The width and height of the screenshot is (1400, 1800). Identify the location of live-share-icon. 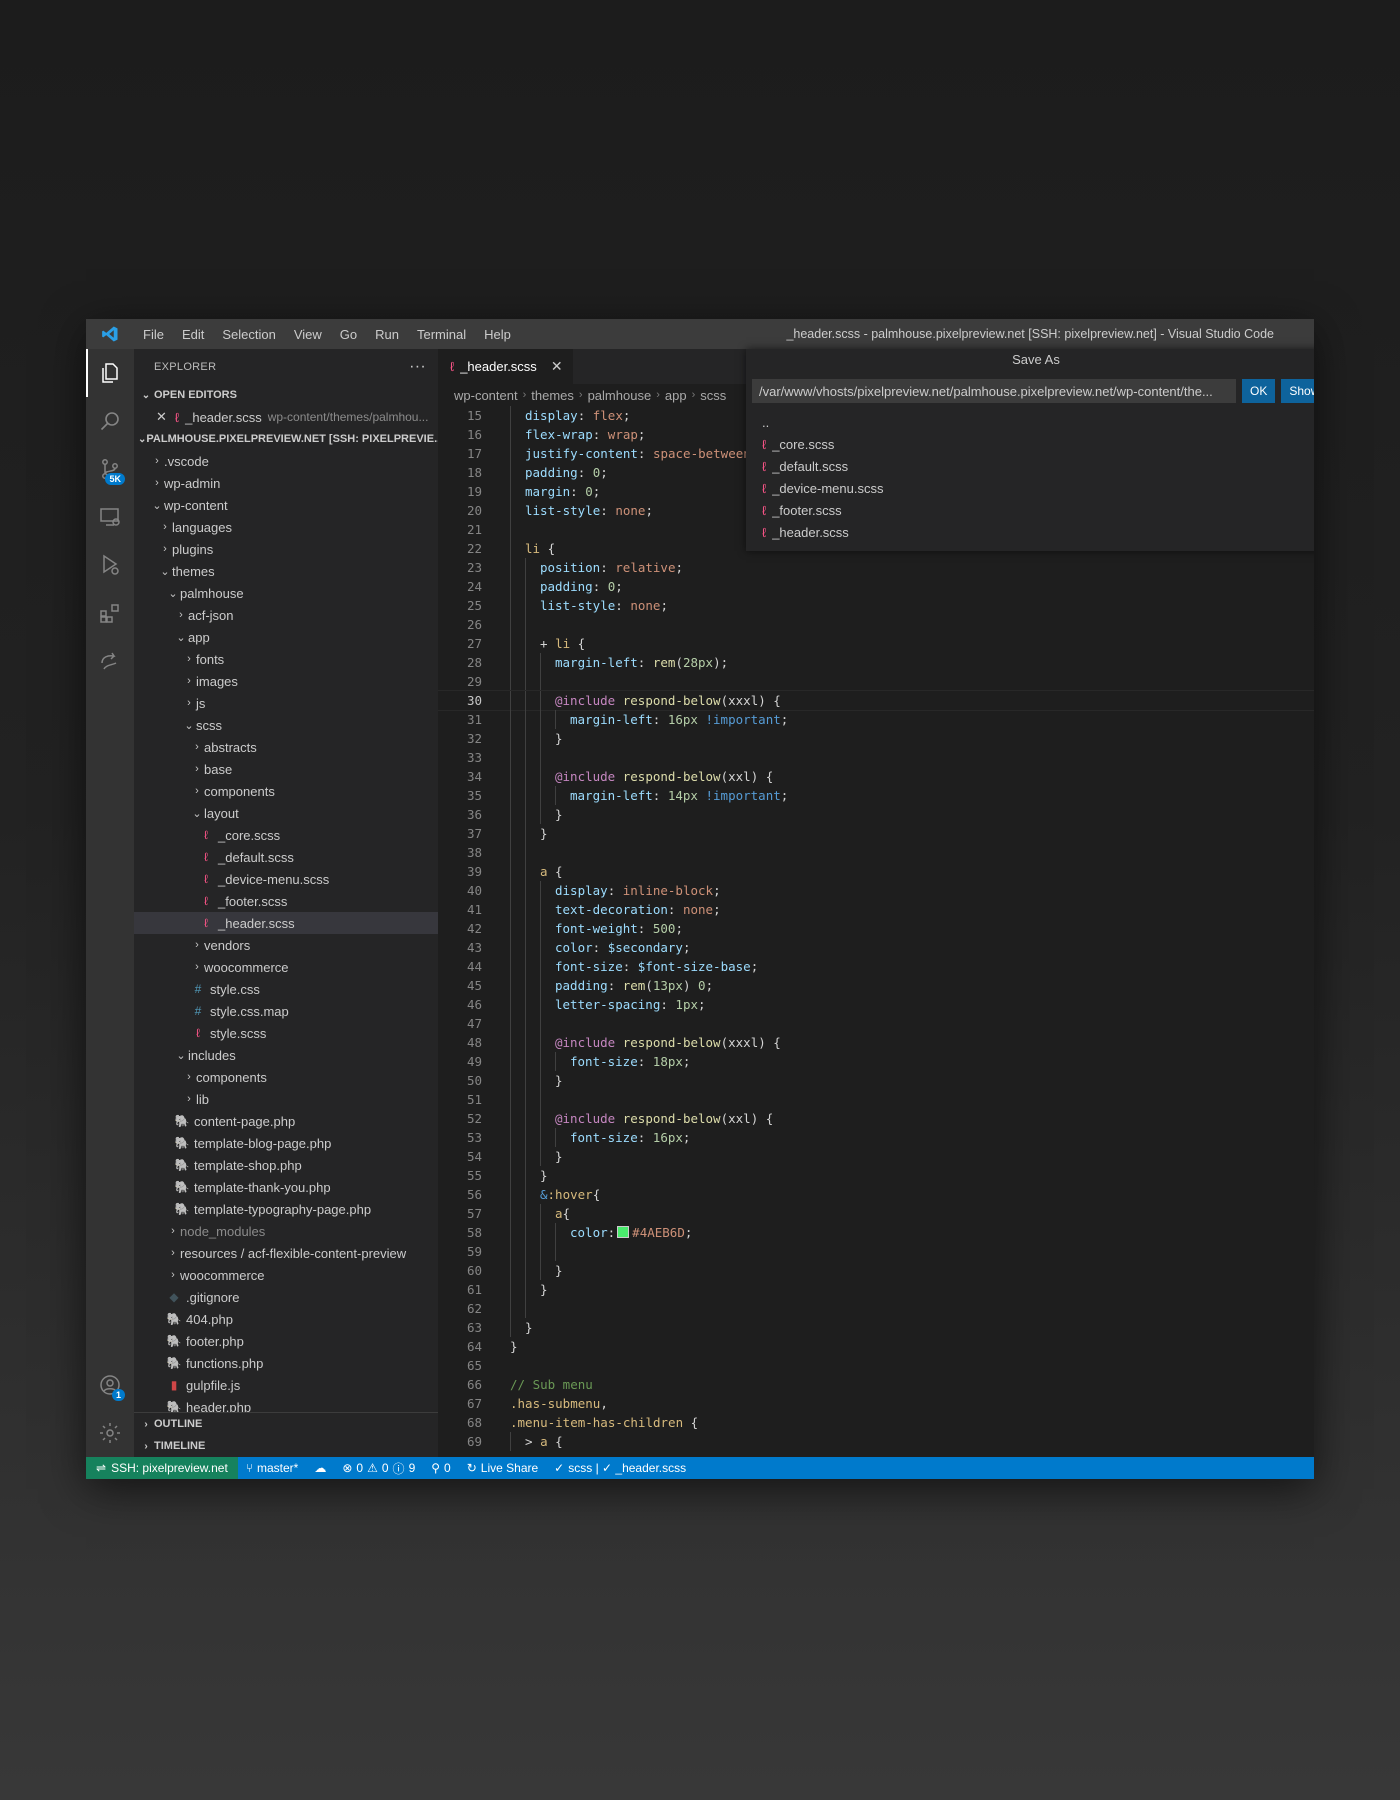
(110, 661).